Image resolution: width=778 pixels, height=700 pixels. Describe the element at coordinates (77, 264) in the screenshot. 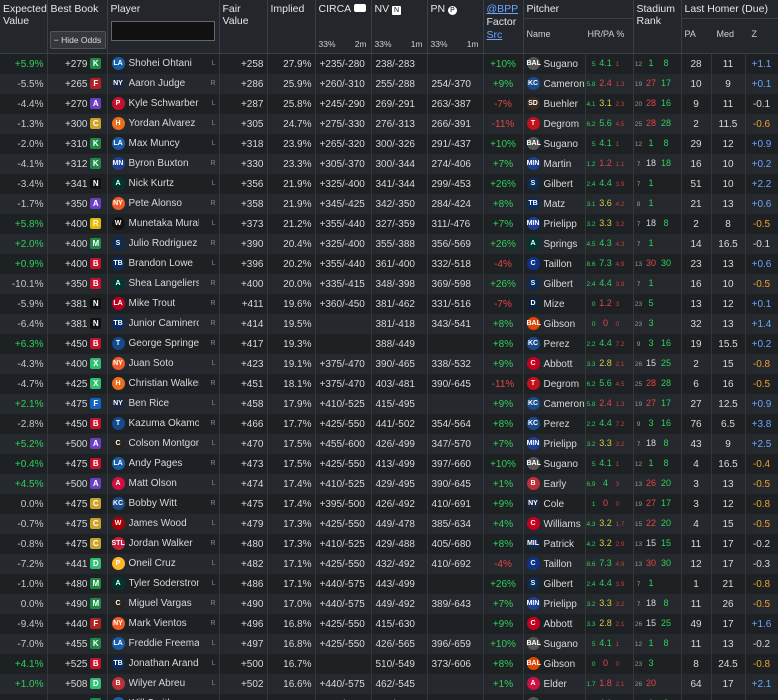

I see `best-book-cell: +400 B` at that location.